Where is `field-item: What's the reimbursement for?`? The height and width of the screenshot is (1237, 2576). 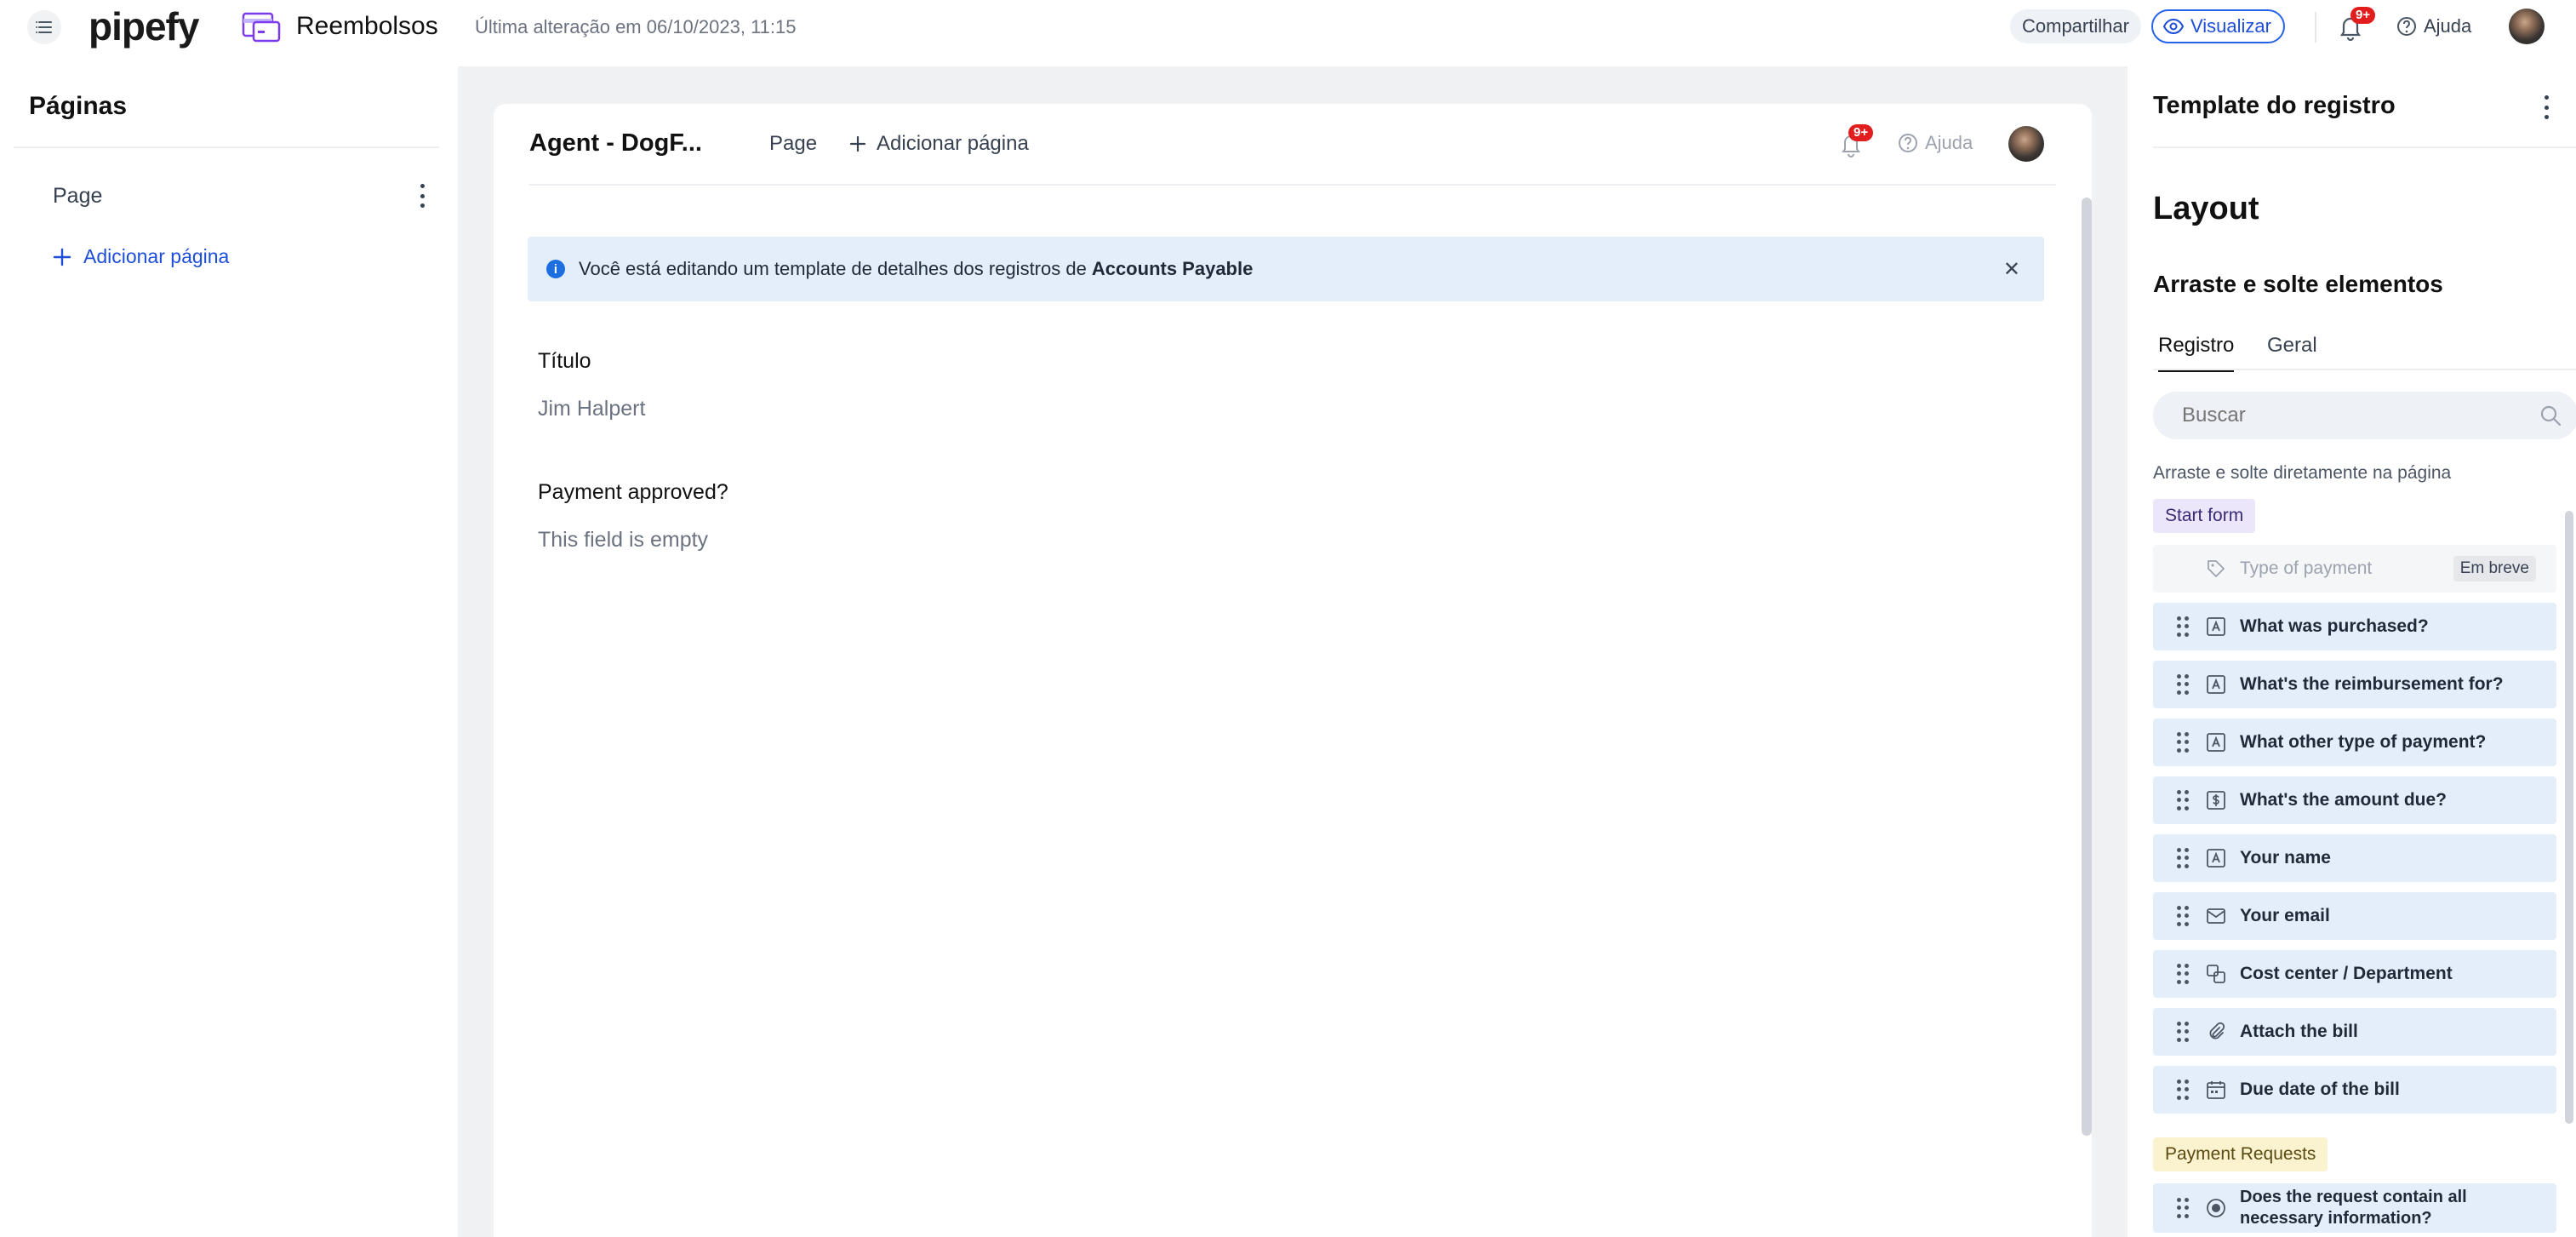 field-item: What's the reimbursement for? is located at coordinates (2354, 684).